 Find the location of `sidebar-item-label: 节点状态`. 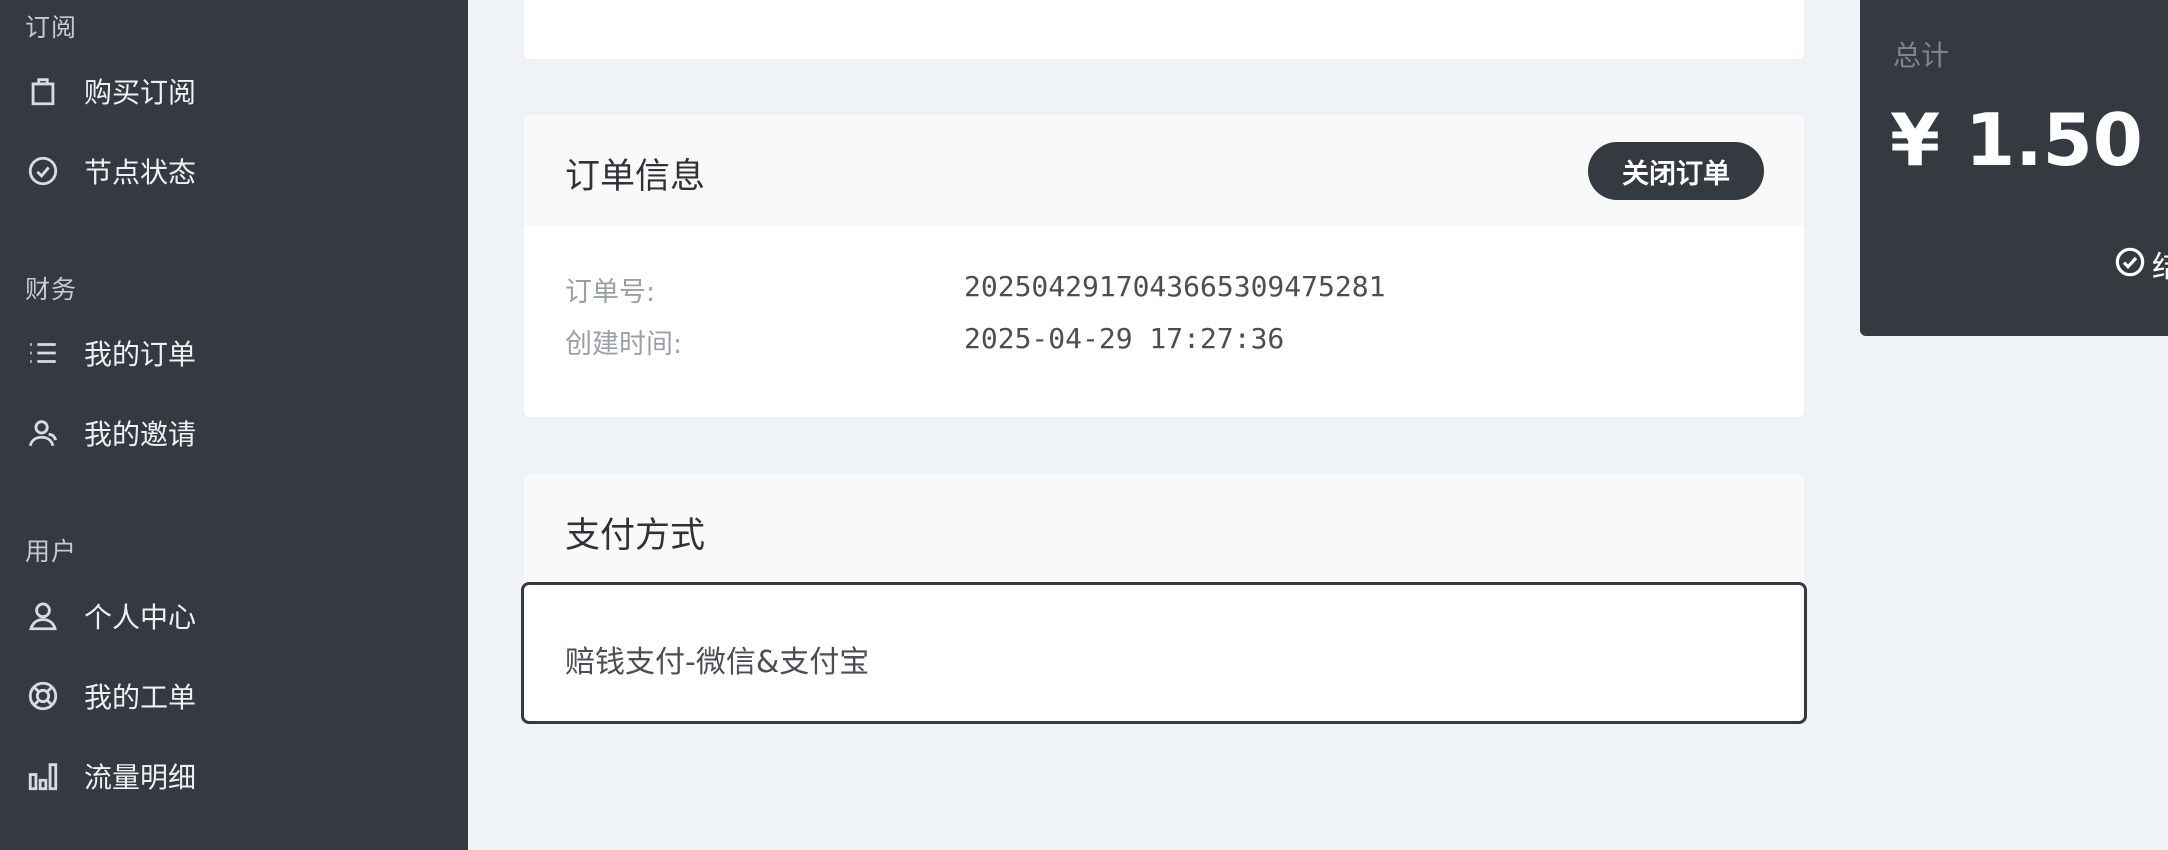

sidebar-item-label: 节点状态 is located at coordinates (140, 172).